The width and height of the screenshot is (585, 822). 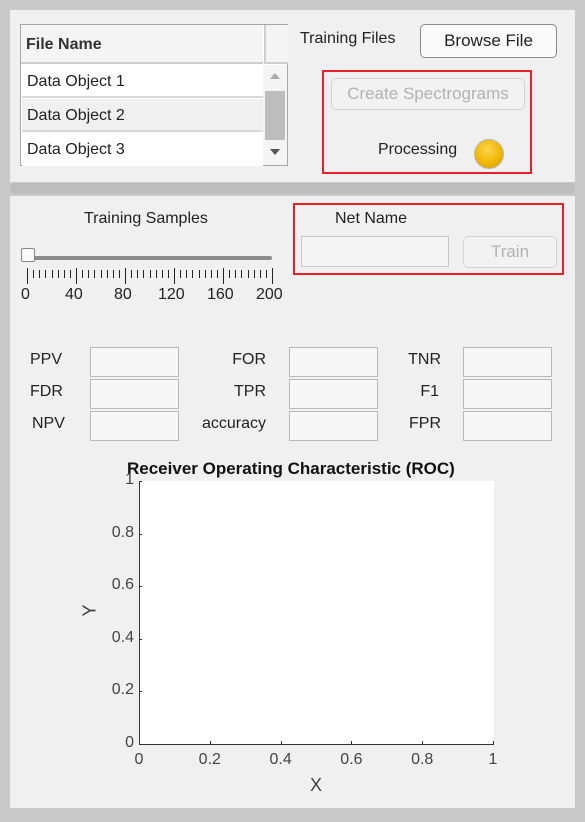 What do you see at coordinates (428, 94) in the screenshot?
I see `create-spectrograms-button: Create Spectrograms` at bounding box center [428, 94].